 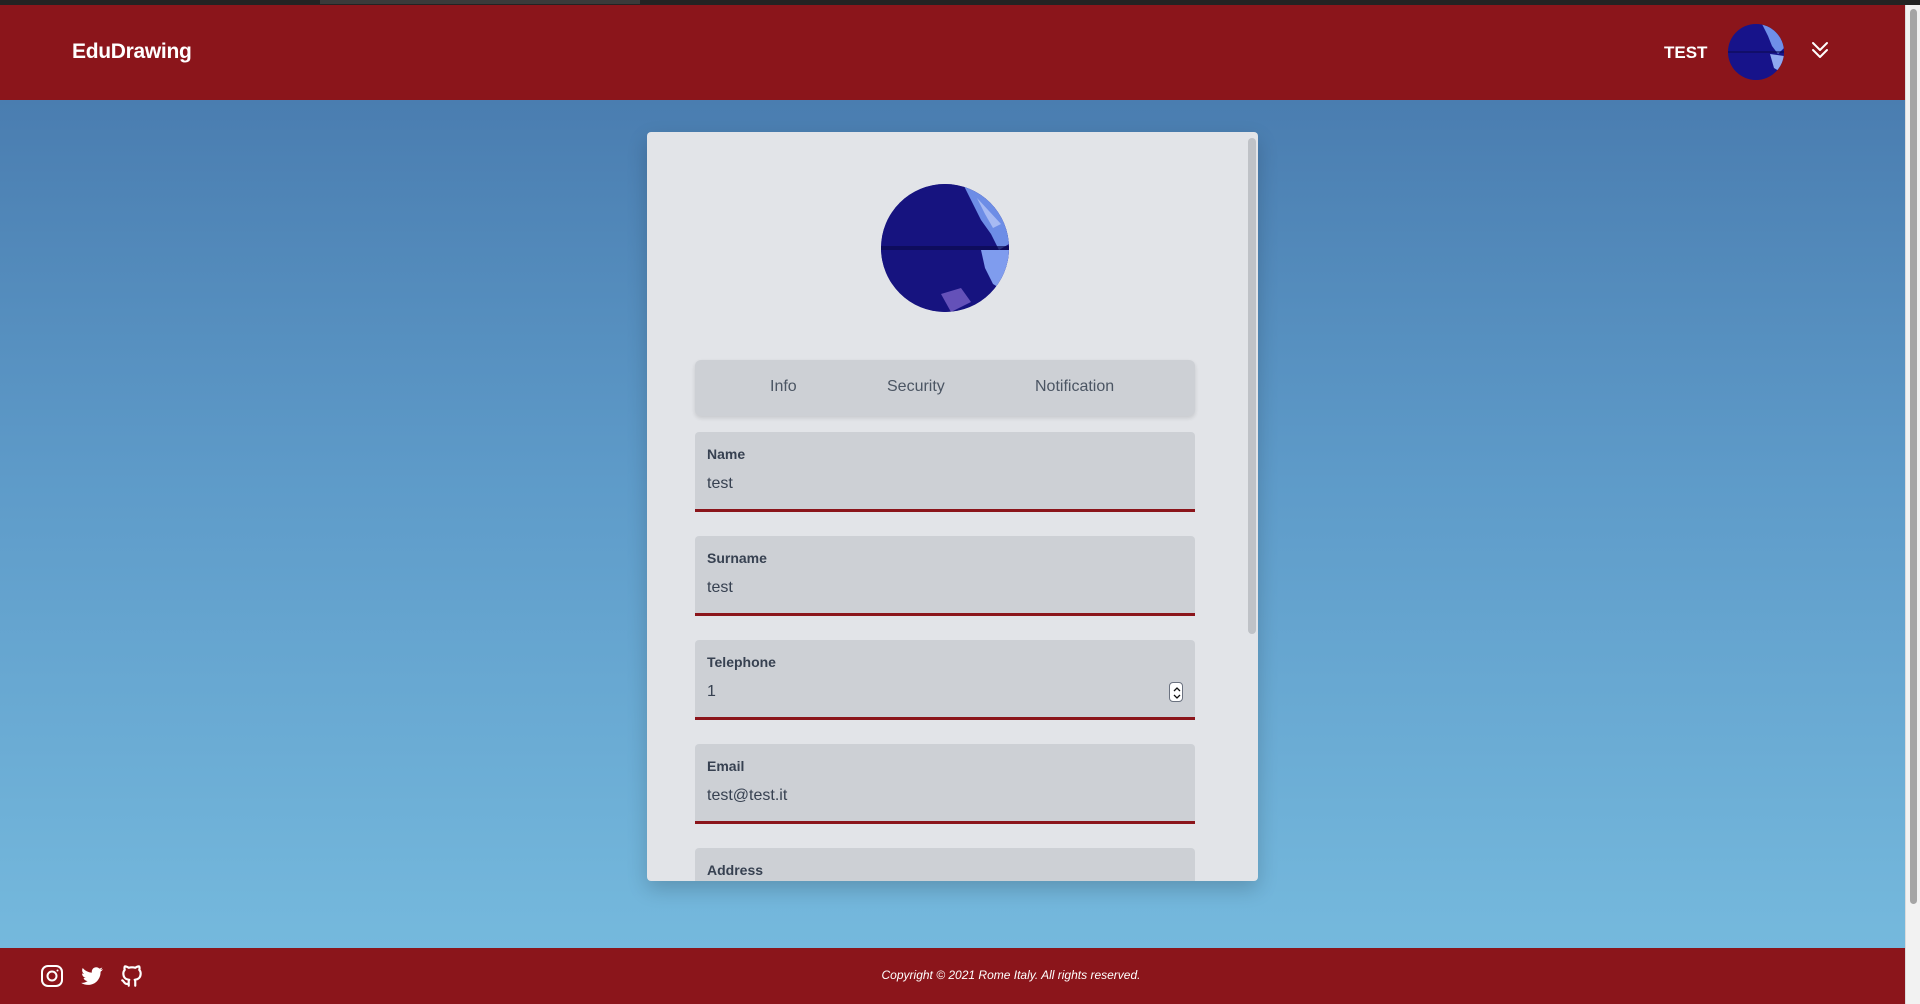 What do you see at coordinates (945, 248) in the screenshot?
I see `profile-avatar` at bounding box center [945, 248].